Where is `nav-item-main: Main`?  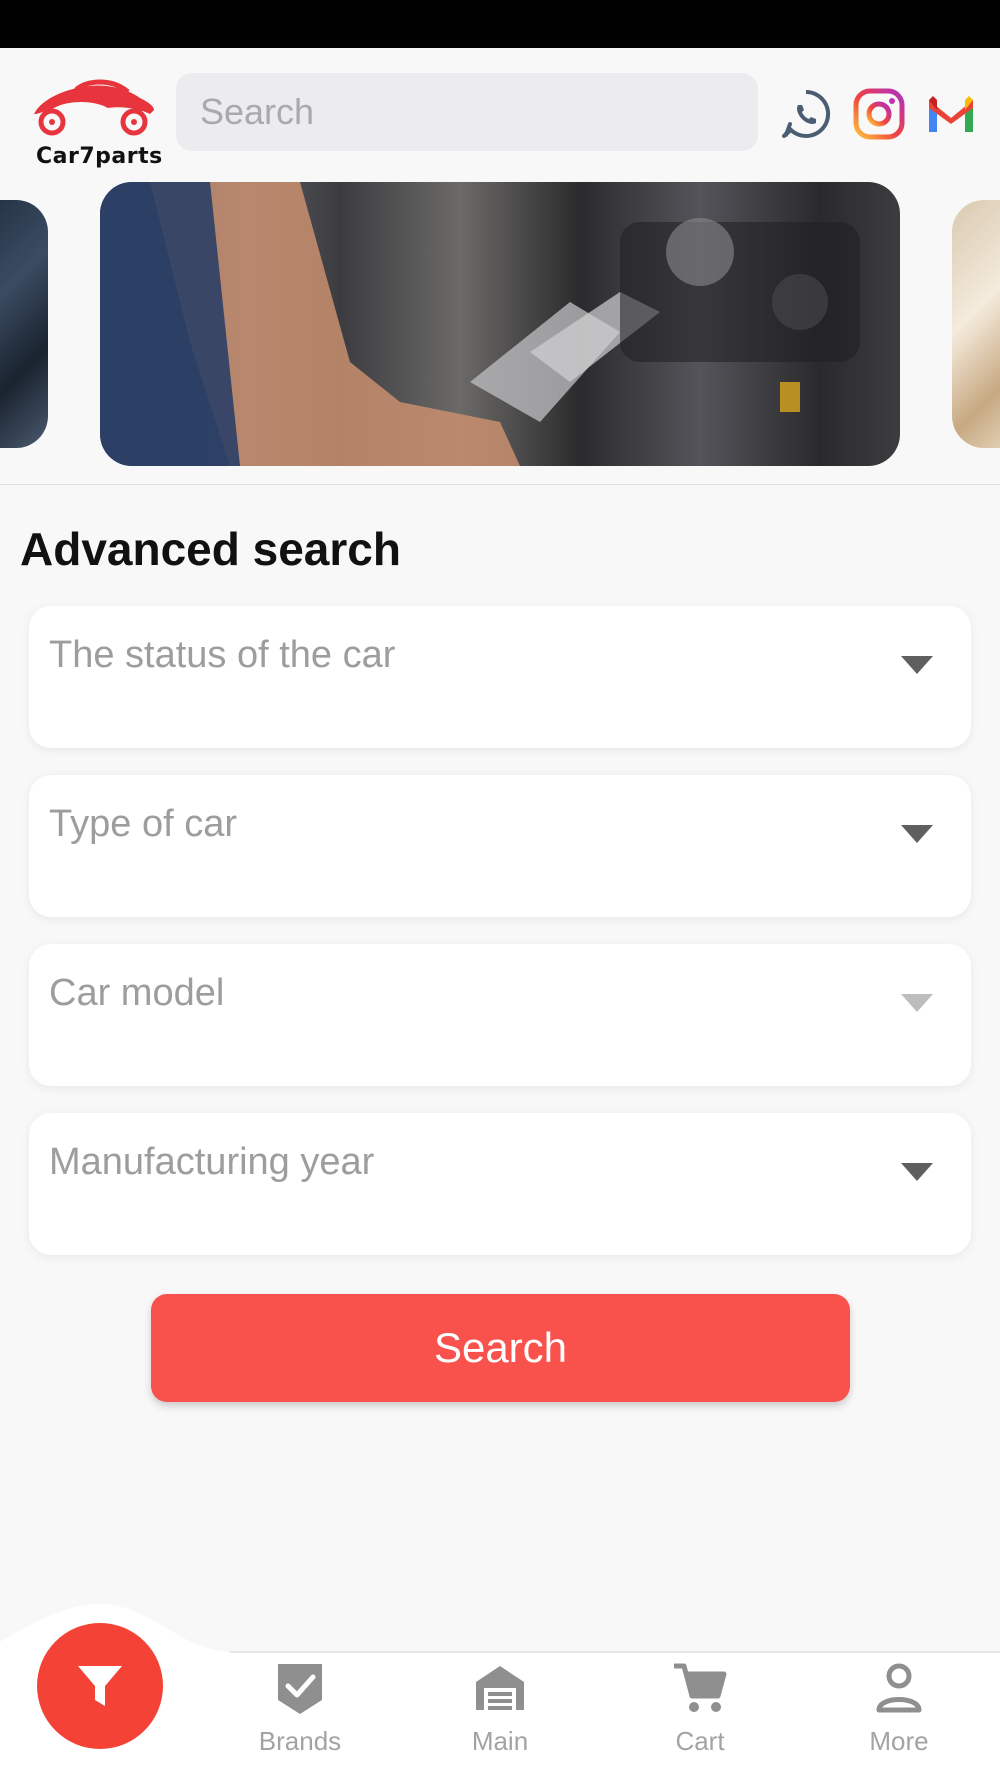 nav-item-main: Main is located at coordinates (500, 1715).